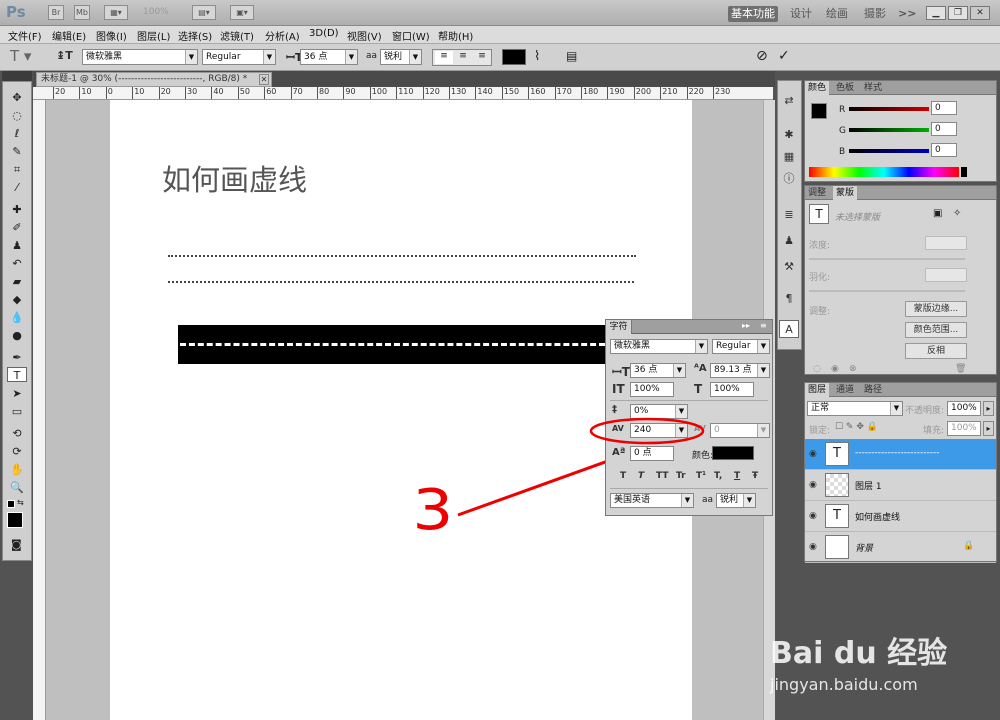 The width and height of the screenshot is (1000, 720). I want to click on tool-presets-panel-icon: ⚒, so click(789, 267).